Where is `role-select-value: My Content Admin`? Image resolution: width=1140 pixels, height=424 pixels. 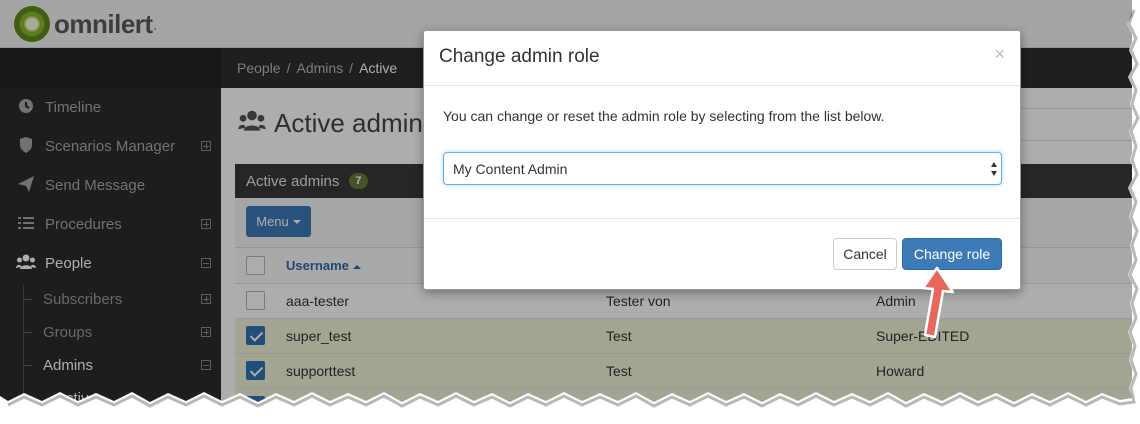 role-select-value: My Content Admin is located at coordinates (510, 168).